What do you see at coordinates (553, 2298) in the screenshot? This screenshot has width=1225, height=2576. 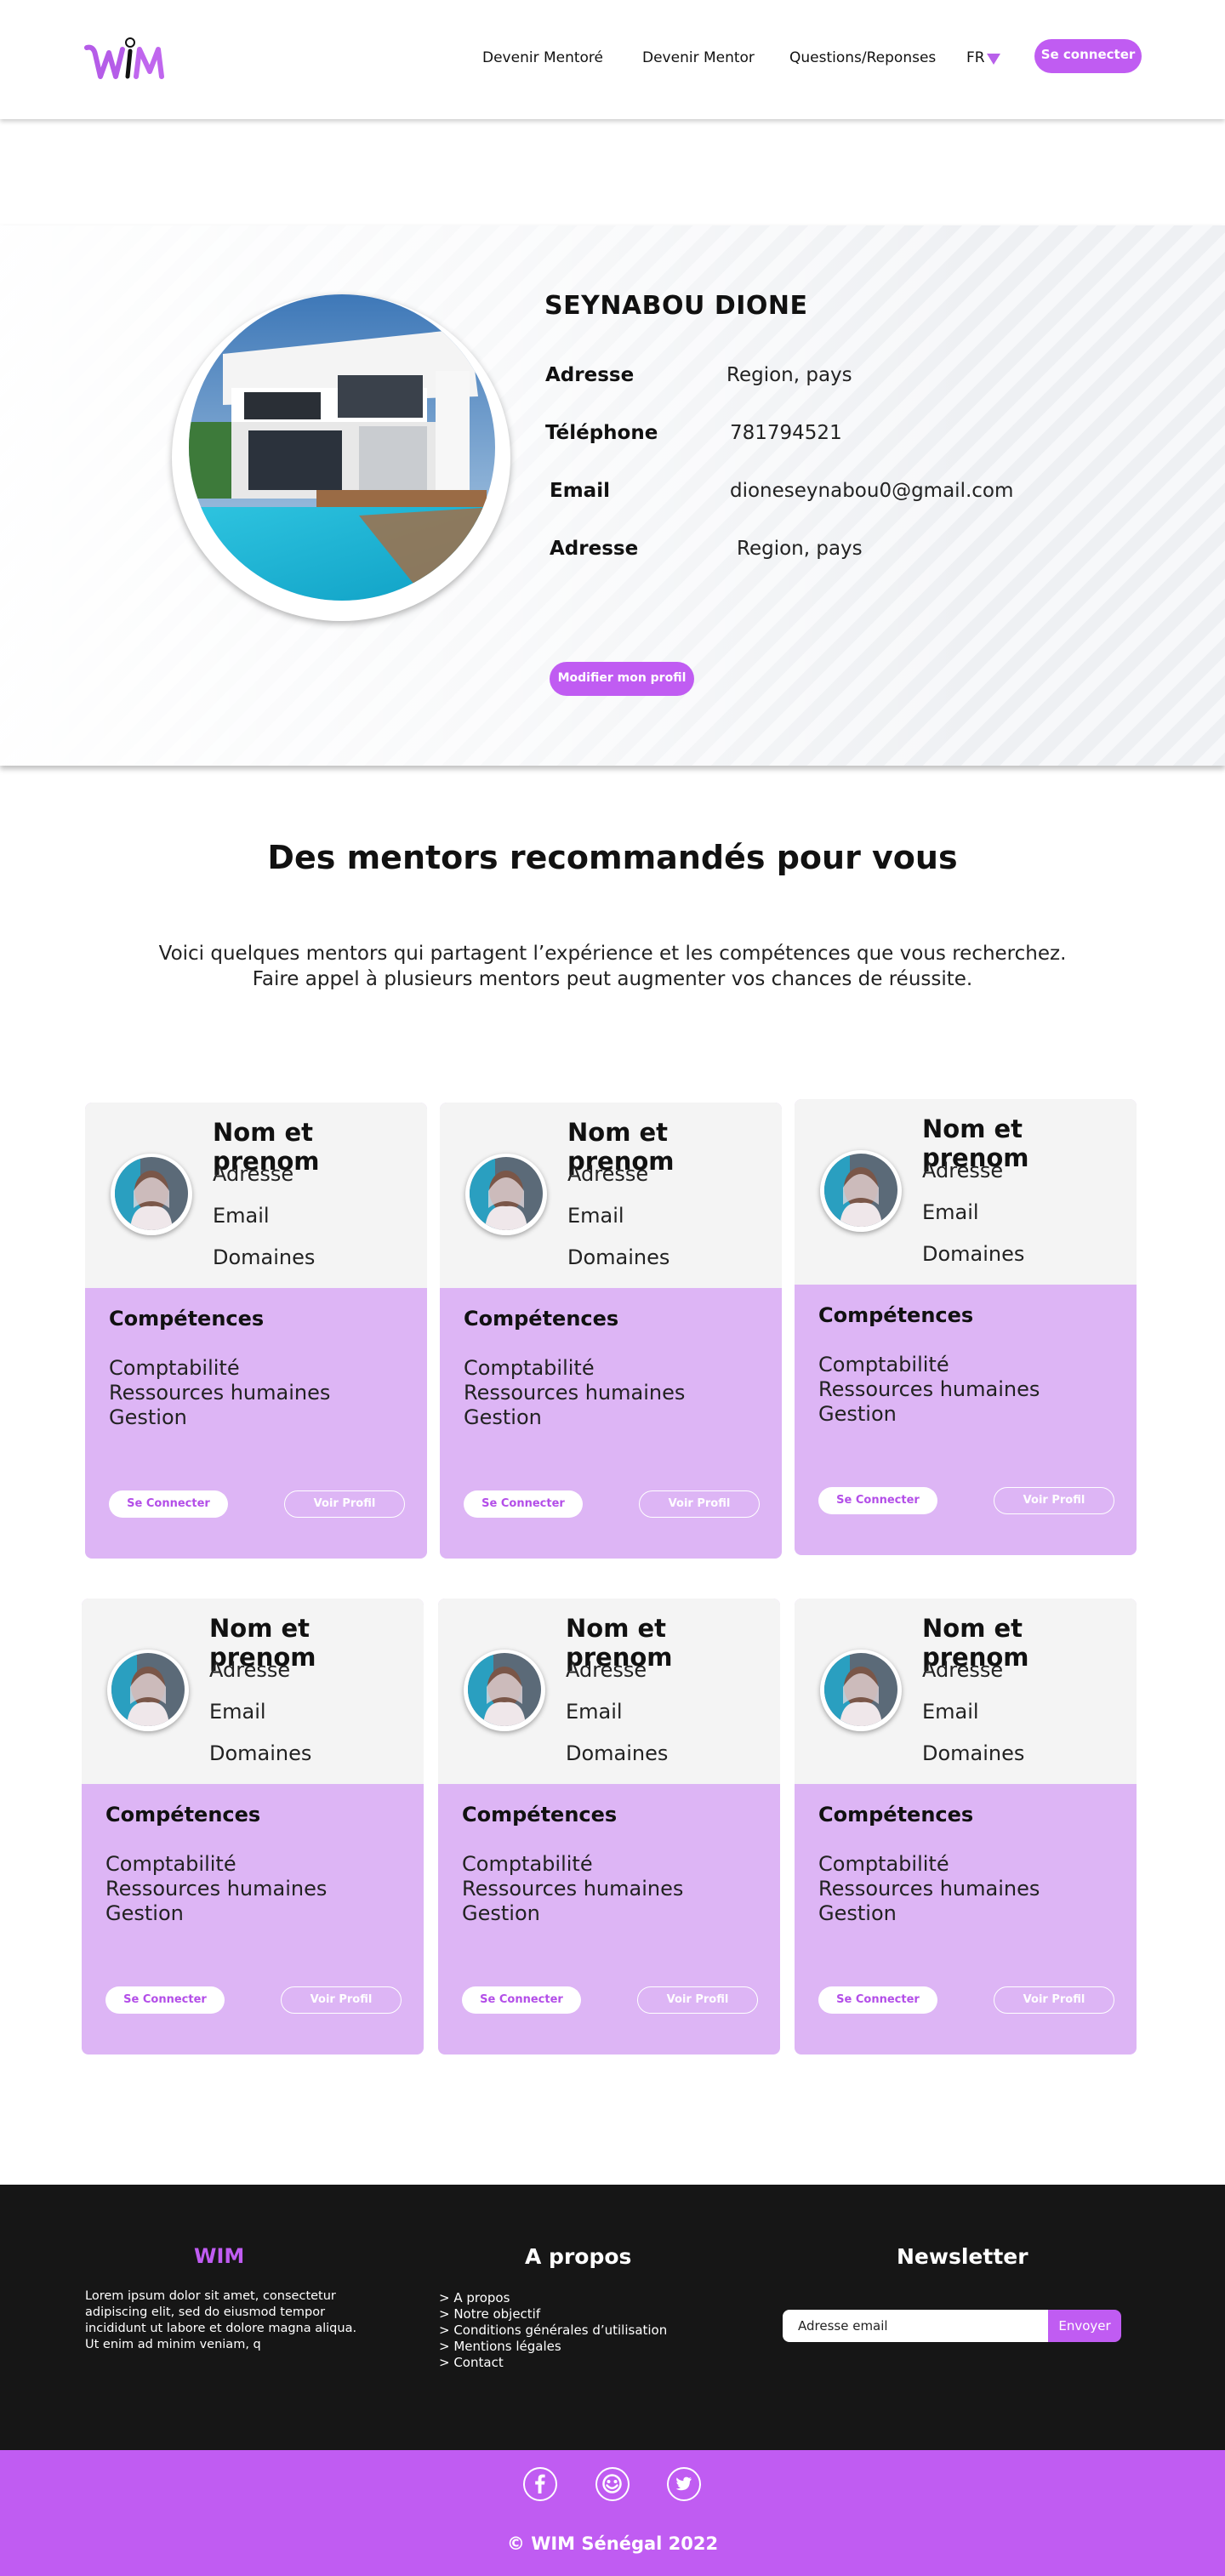 I see `footer-link-apropos: > A propos` at bounding box center [553, 2298].